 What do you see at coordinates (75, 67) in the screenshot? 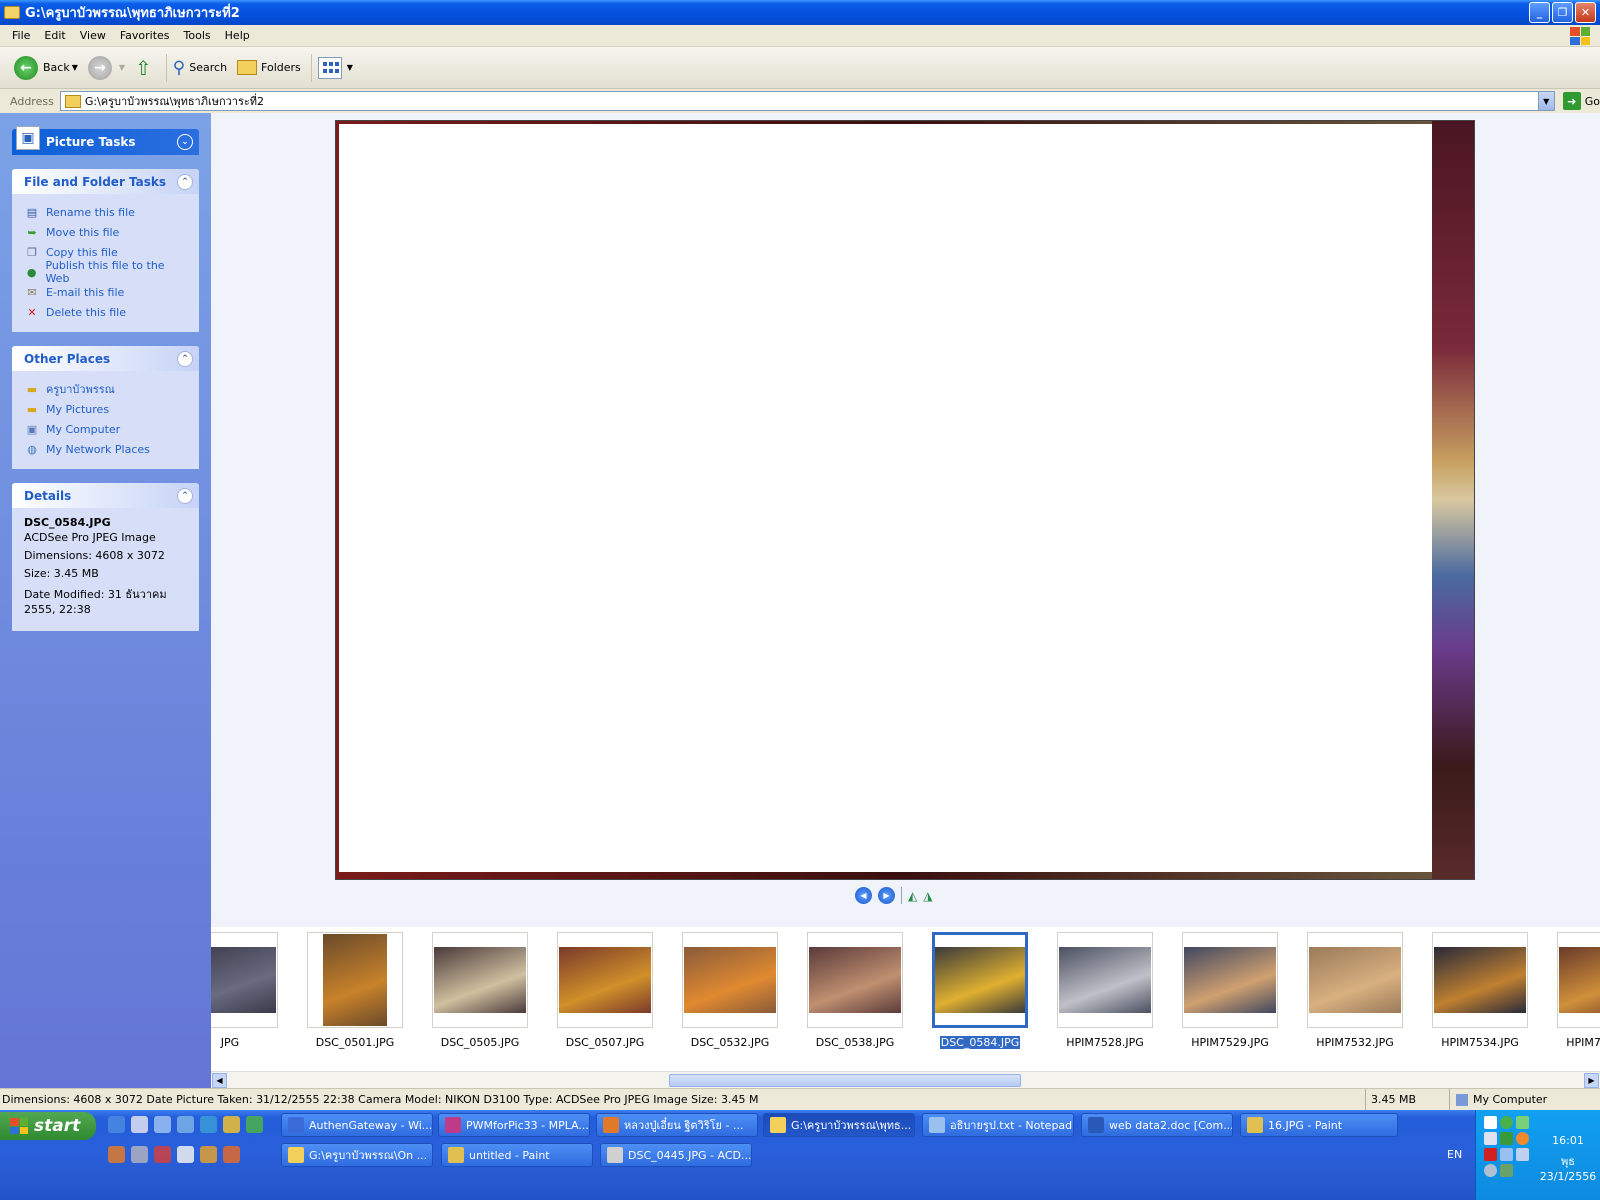
I see `back-dropdown-icon: ▼` at bounding box center [75, 67].